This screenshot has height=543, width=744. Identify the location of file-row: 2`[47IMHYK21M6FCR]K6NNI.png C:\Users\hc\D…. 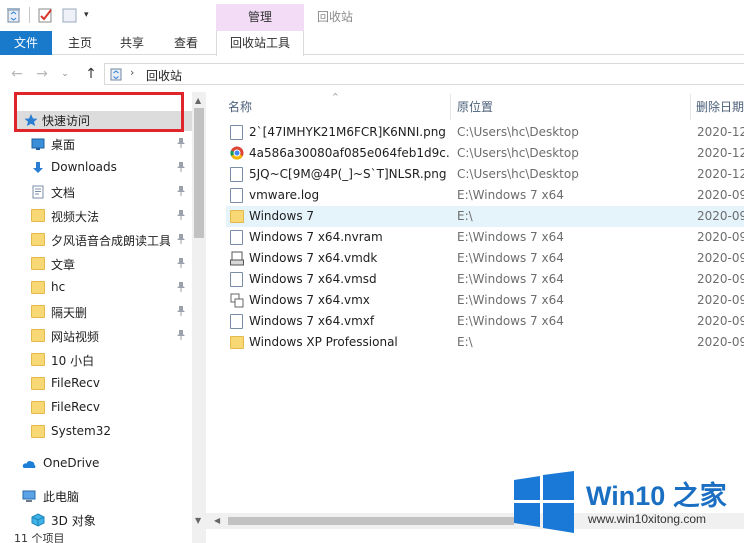
(485, 132).